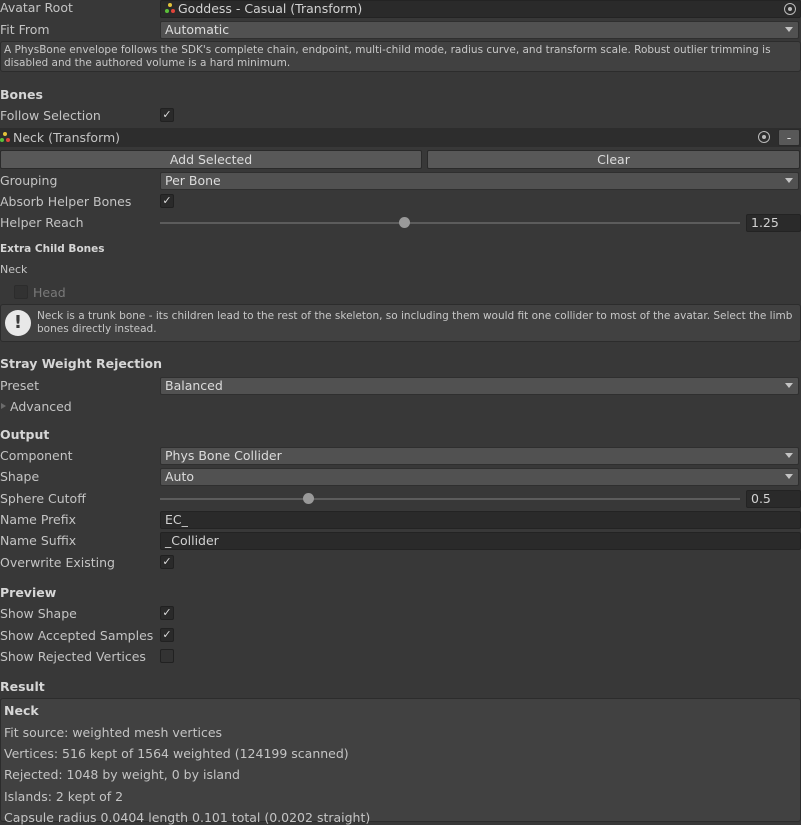 This screenshot has width=801, height=825. What do you see at coordinates (479, 386) in the screenshot?
I see `preset-dropdown: Balanced` at bounding box center [479, 386].